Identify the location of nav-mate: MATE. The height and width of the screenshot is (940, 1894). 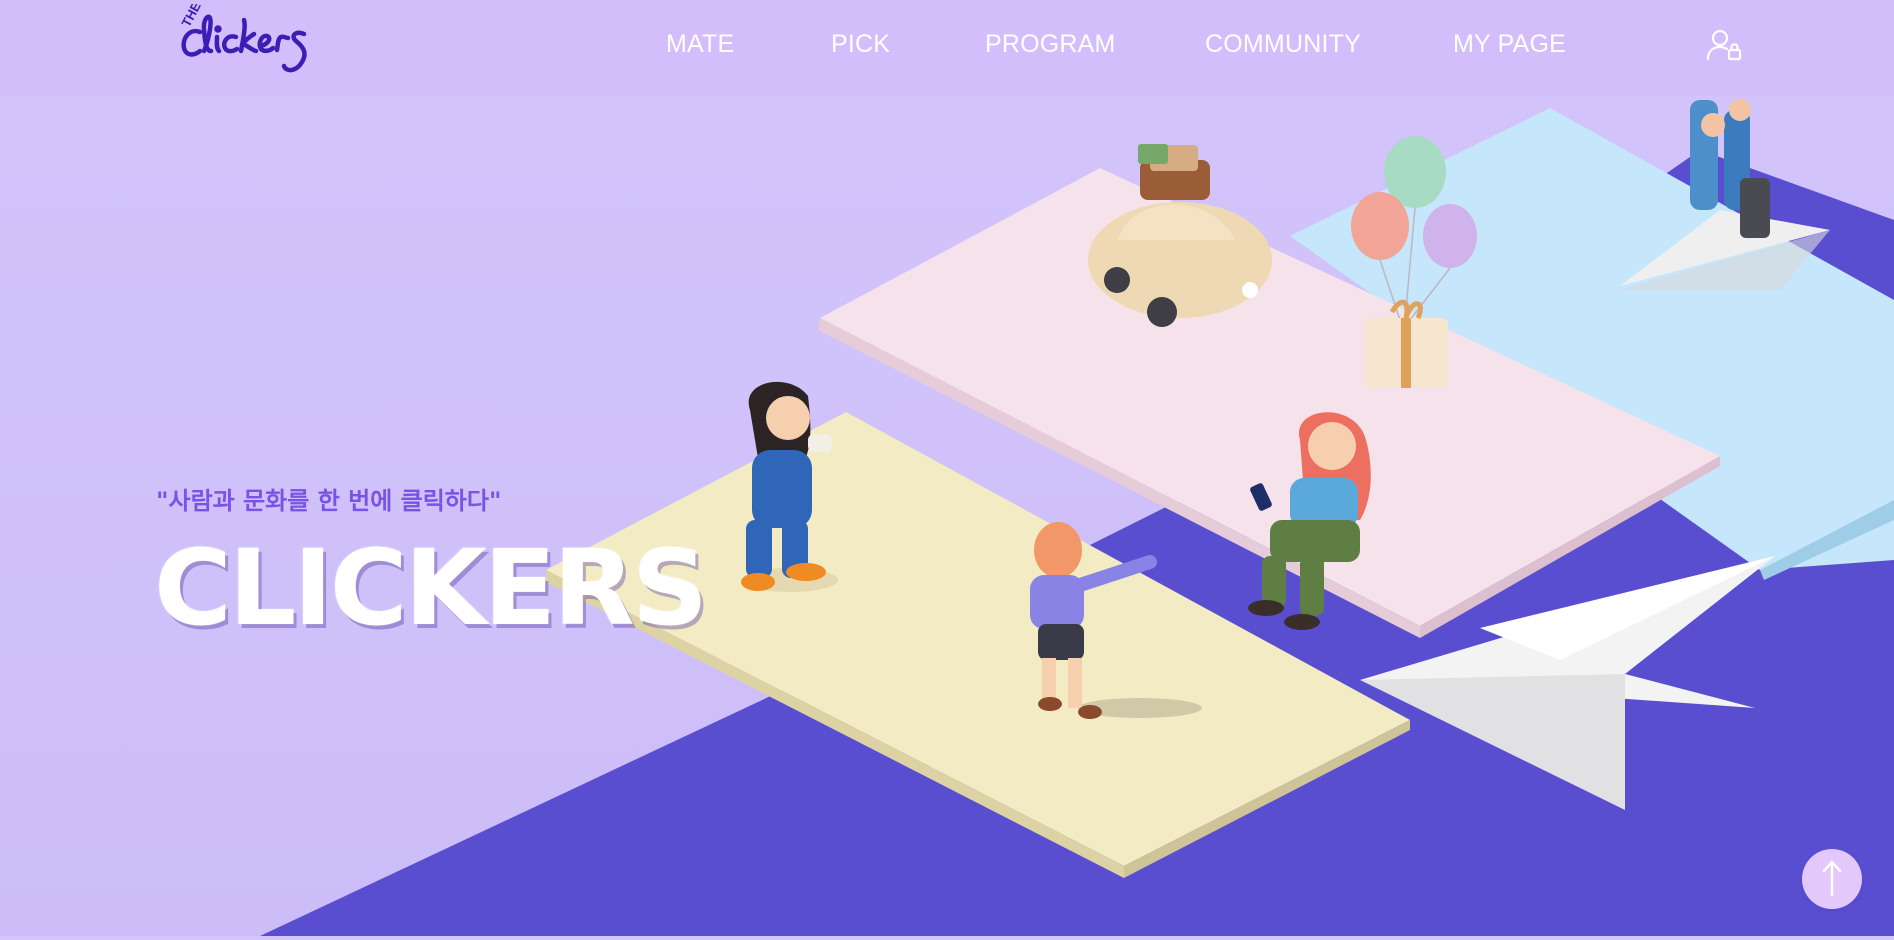
(700, 44).